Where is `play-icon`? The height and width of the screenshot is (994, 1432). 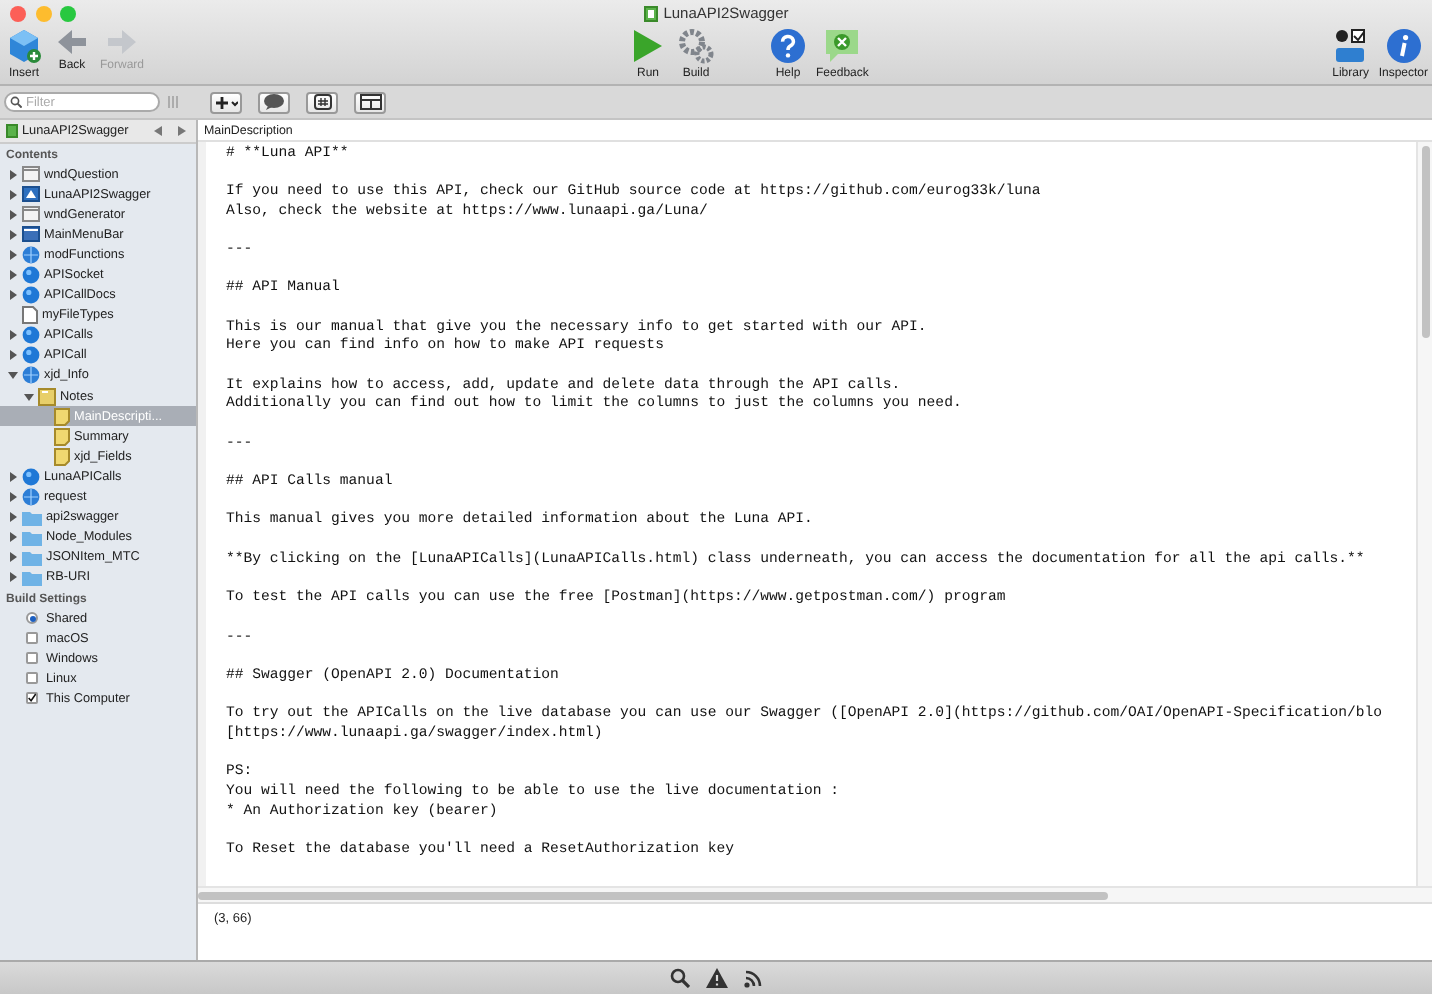 play-icon is located at coordinates (648, 46).